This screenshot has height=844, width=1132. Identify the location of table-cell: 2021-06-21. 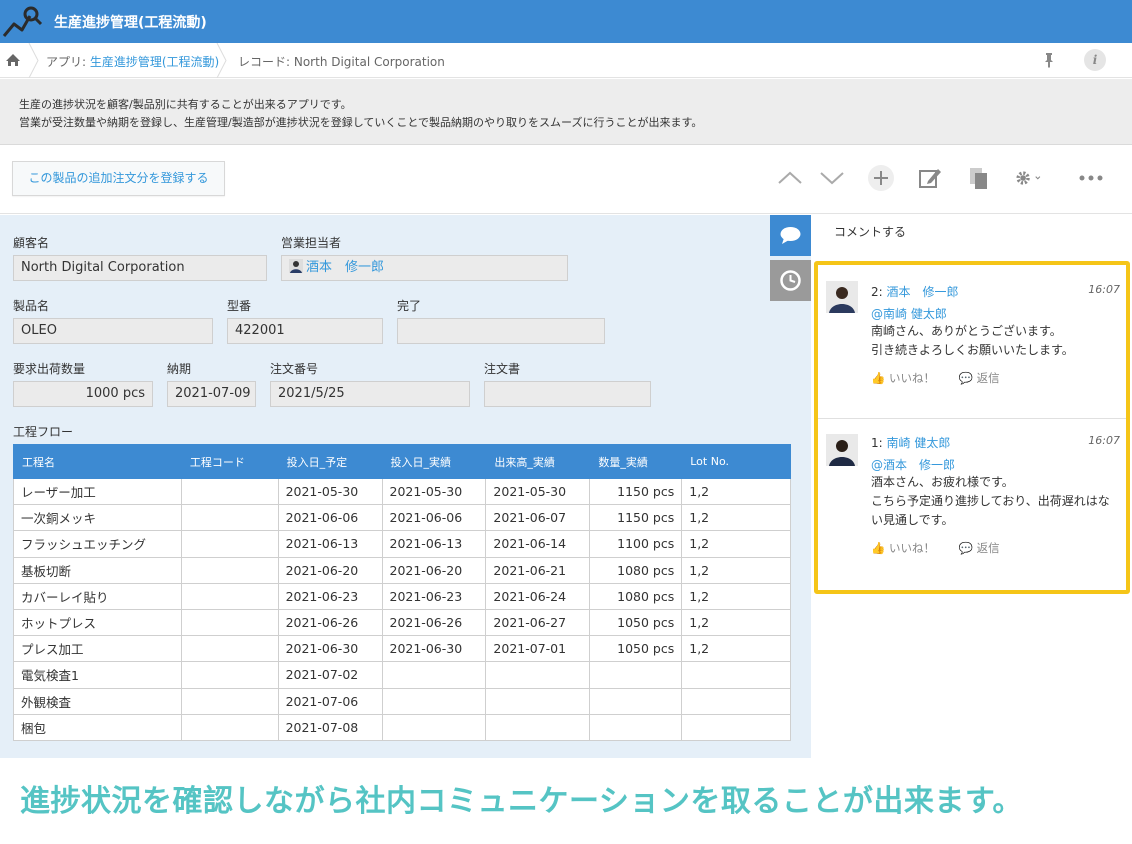
(538, 570).